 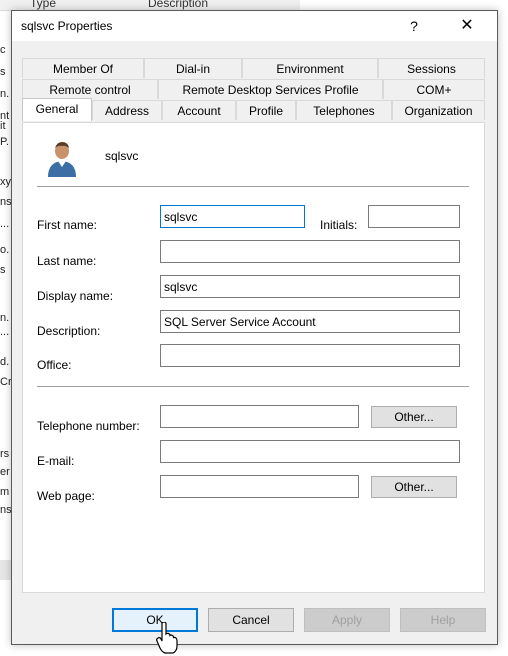 What do you see at coordinates (259, 416) in the screenshot?
I see `telephone-number-input` at bounding box center [259, 416].